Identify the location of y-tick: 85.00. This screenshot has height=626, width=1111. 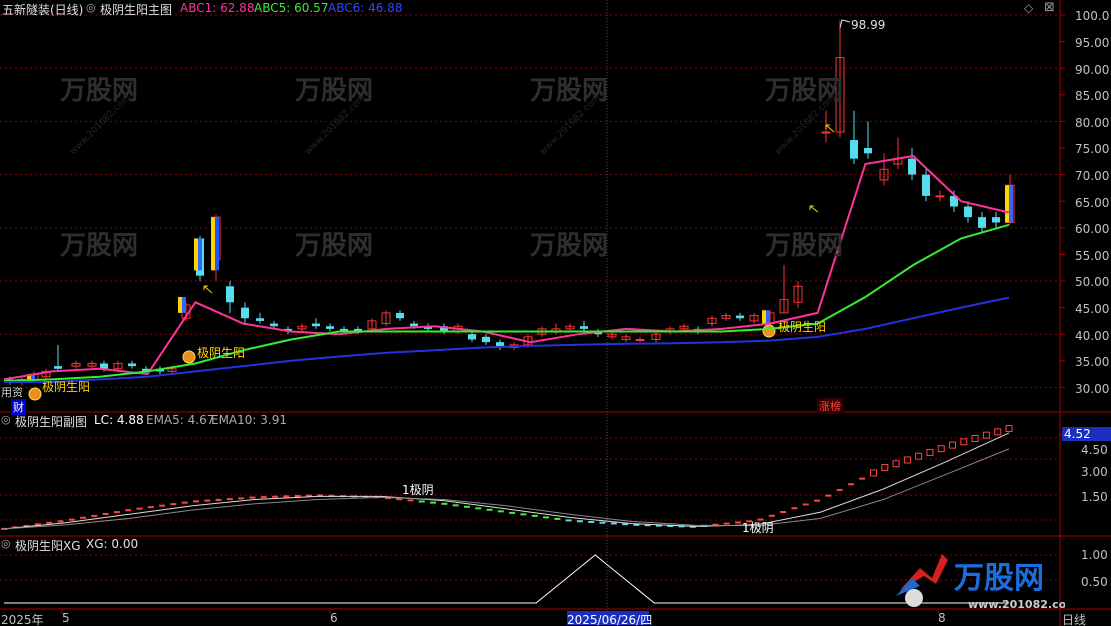
(1092, 96).